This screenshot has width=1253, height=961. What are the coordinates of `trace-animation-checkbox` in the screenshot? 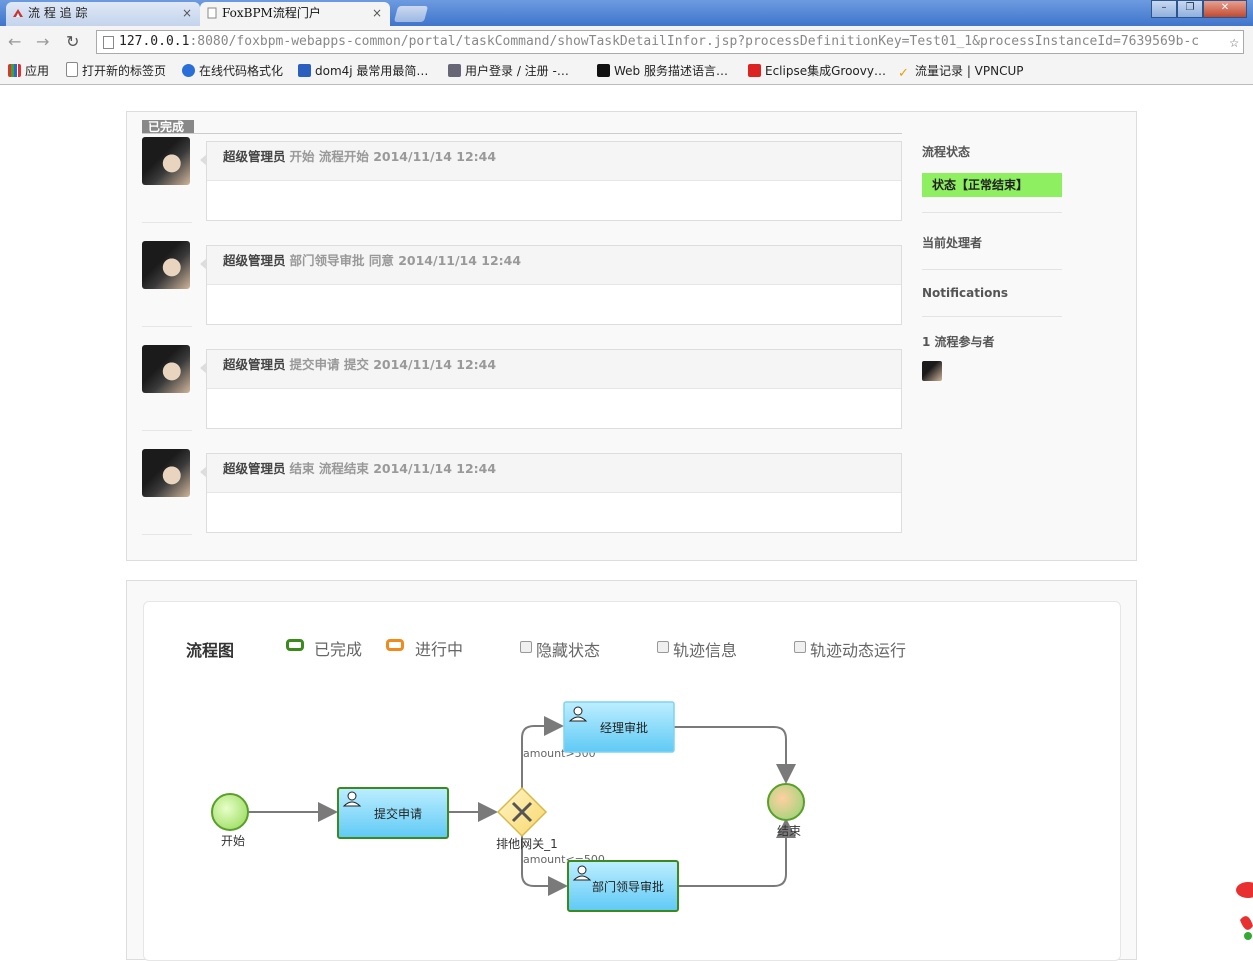 It's located at (800, 647).